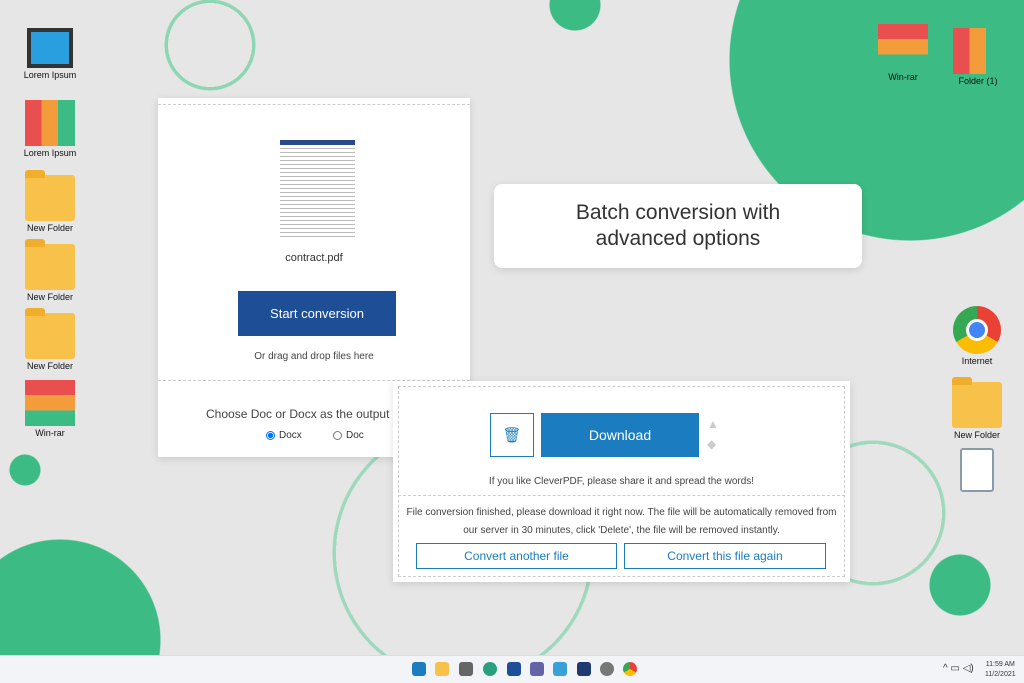  What do you see at coordinates (725, 556) in the screenshot?
I see `convert-again-button: Convert this file again` at bounding box center [725, 556].